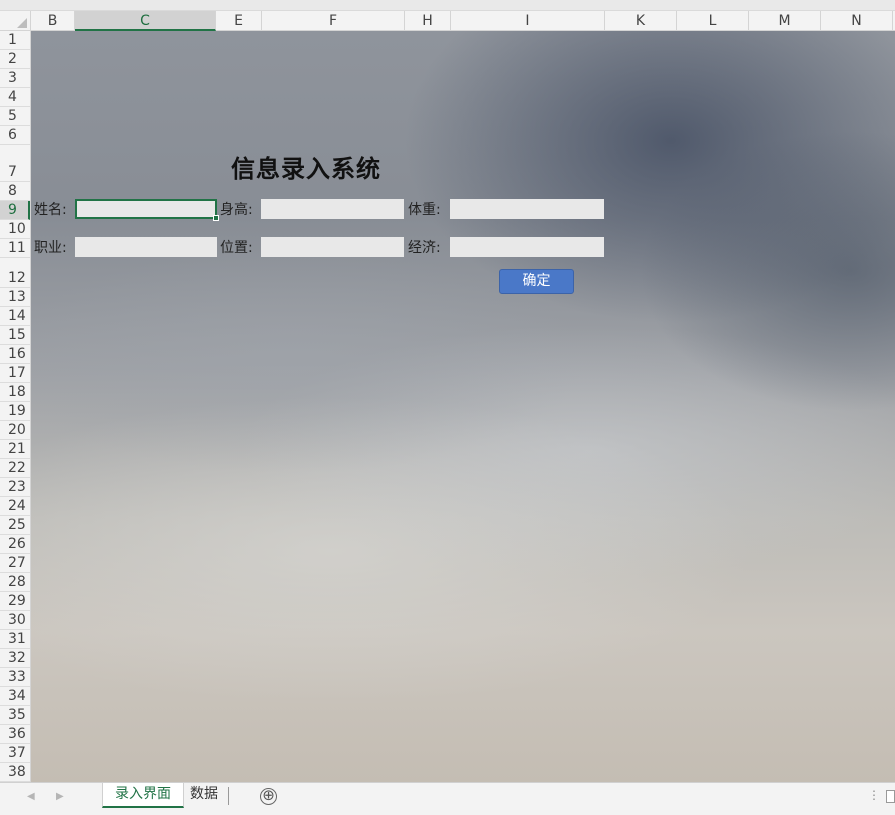 This screenshot has height=815, width=895. What do you see at coordinates (15, 411) in the screenshot?
I see `row-header-19: 19` at bounding box center [15, 411].